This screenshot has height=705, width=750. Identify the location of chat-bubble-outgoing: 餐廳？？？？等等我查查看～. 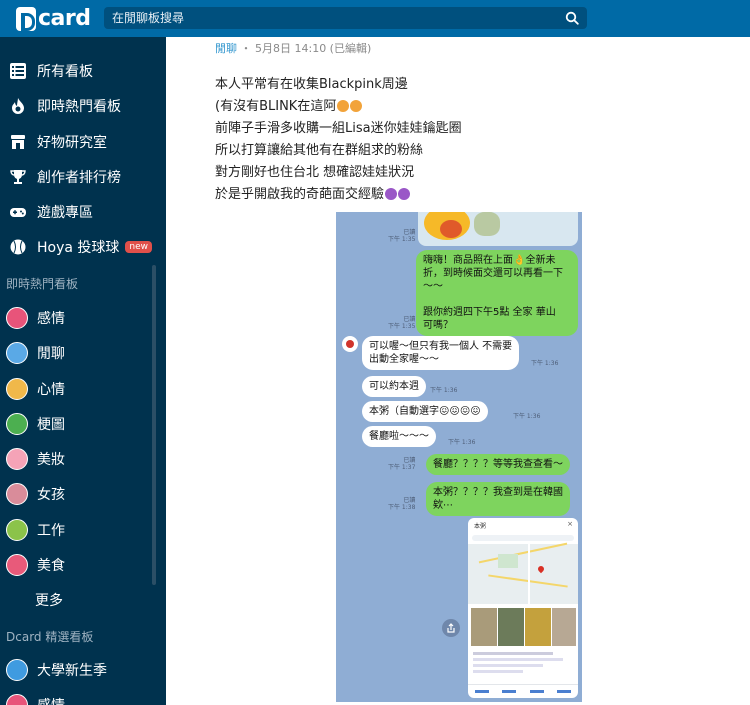
(498, 464).